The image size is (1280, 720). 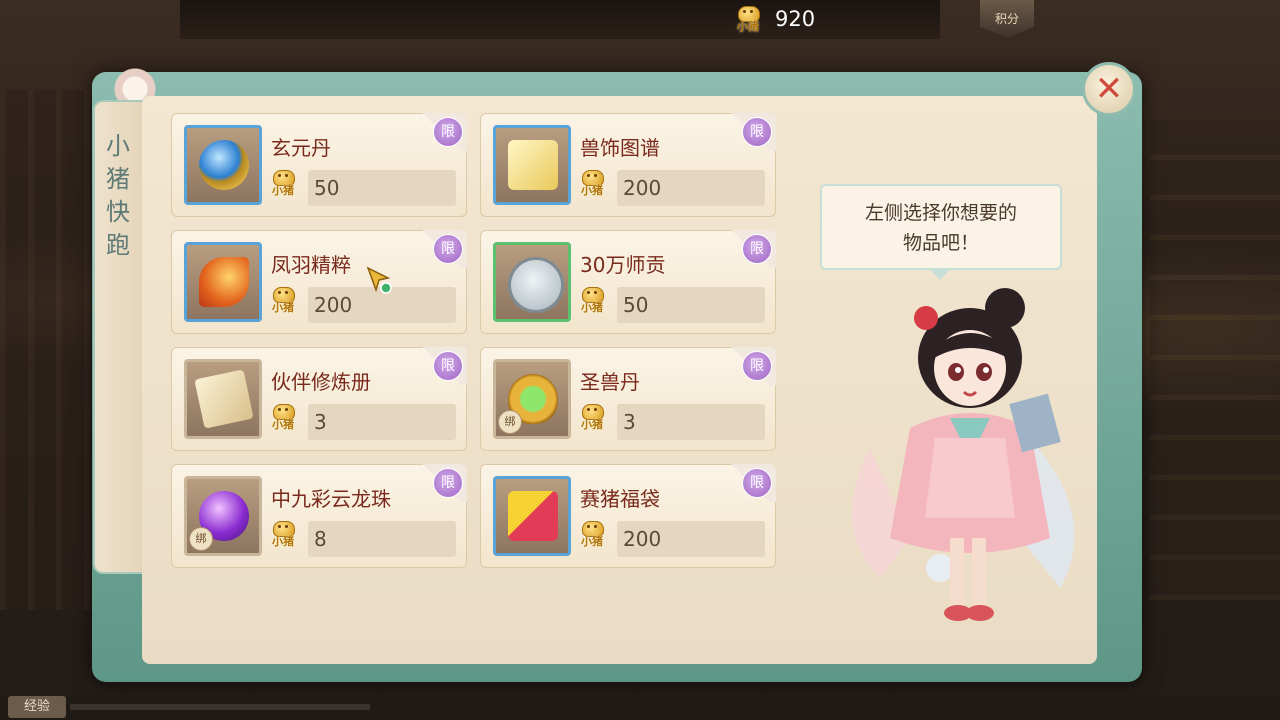 I want to click on npc-girl-character, so click(x=963, y=454).